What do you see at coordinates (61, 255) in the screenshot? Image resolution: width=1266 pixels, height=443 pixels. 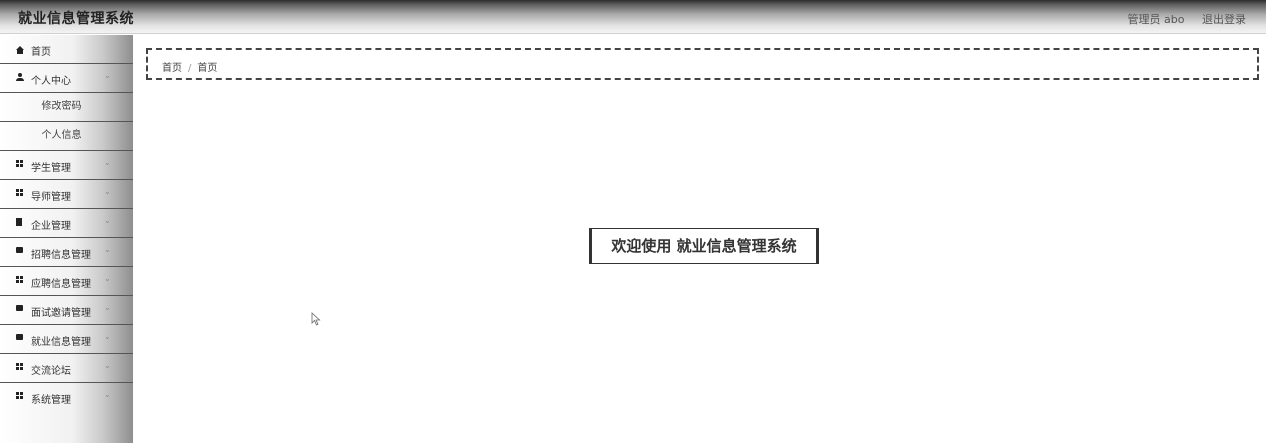 I see `sidebar-item-label: 招聘信息管理` at bounding box center [61, 255].